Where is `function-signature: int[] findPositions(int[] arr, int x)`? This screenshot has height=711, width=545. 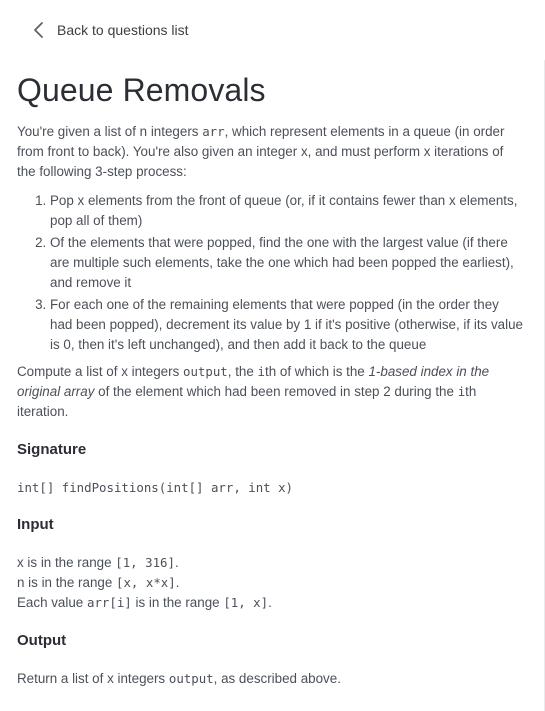
function-signature: int[] findPositions(int[] arr, int x) is located at coordinates (155, 487).